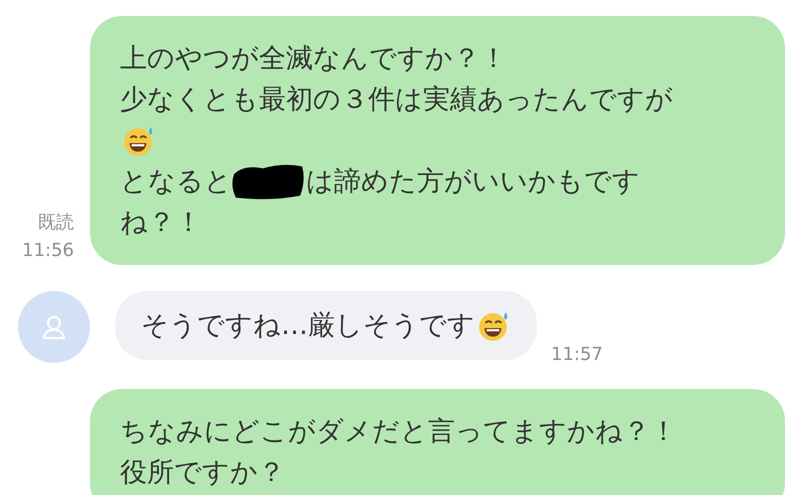 Image resolution: width=800 pixels, height=495 pixels. Describe the element at coordinates (176, 182) in the screenshot. I see `message-text: となると` at that location.